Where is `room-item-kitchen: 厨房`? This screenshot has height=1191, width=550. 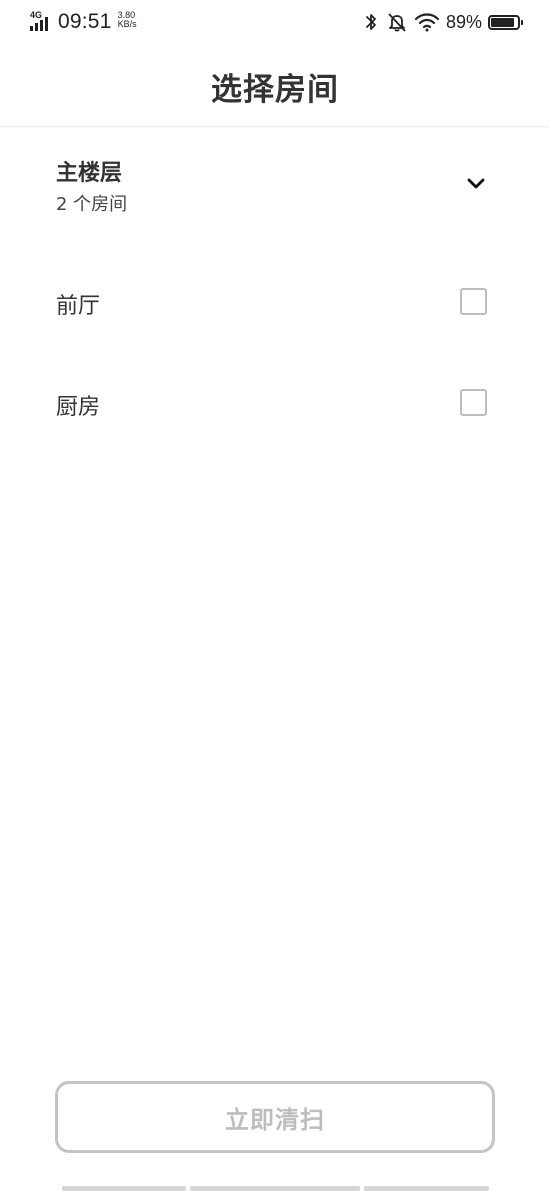 room-item-kitchen: 厨房 is located at coordinates (275, 403).